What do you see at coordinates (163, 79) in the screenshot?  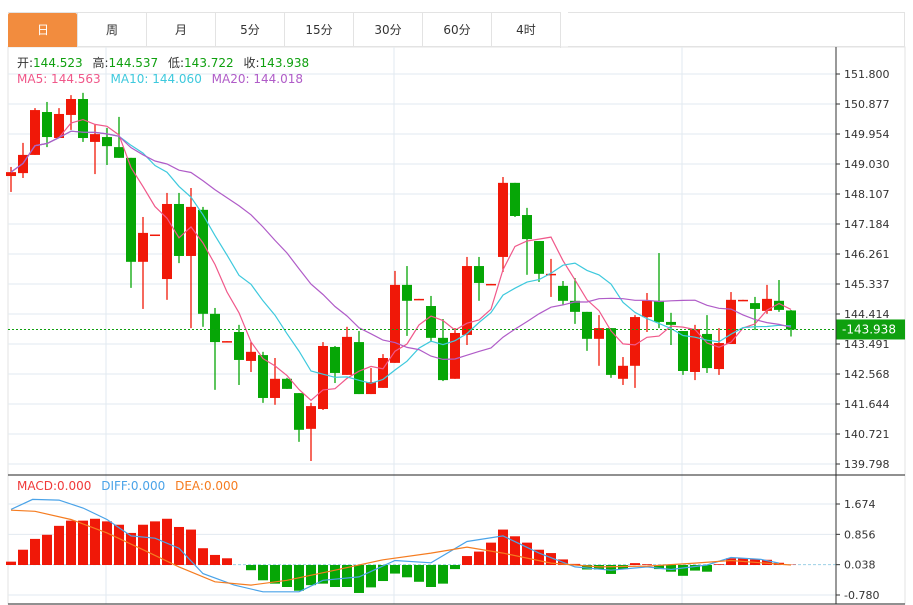 I see `ma-legend: MA5: 144.563 MA10: 144.060 MA20: 144.018` at bounding box center [163, 79].